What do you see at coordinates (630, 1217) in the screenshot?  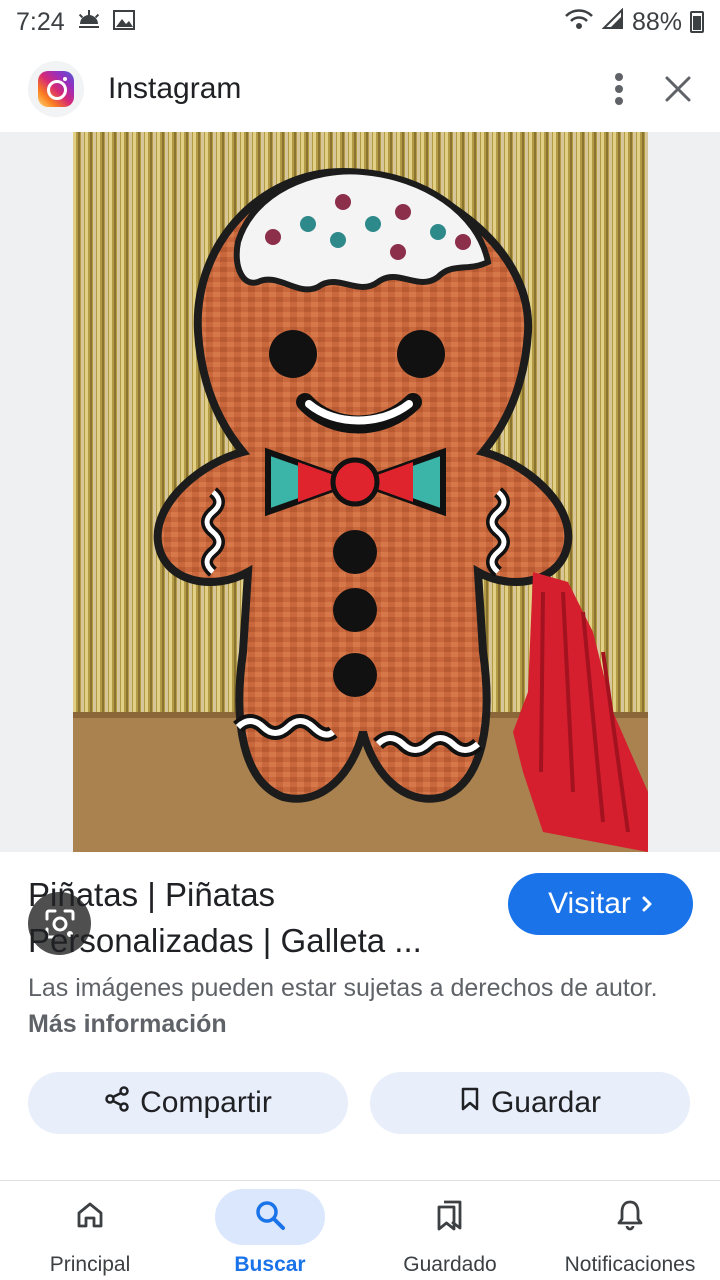 I see `bell-icon` at bounding box center [630, 1217].